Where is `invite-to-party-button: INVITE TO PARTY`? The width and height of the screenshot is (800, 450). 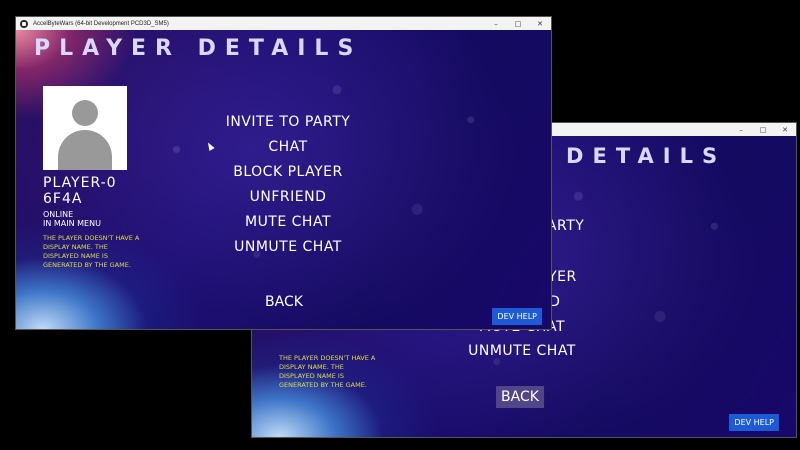 invite-to-party-button: INVITE TO PARTY is located at coordinates (288, 122).